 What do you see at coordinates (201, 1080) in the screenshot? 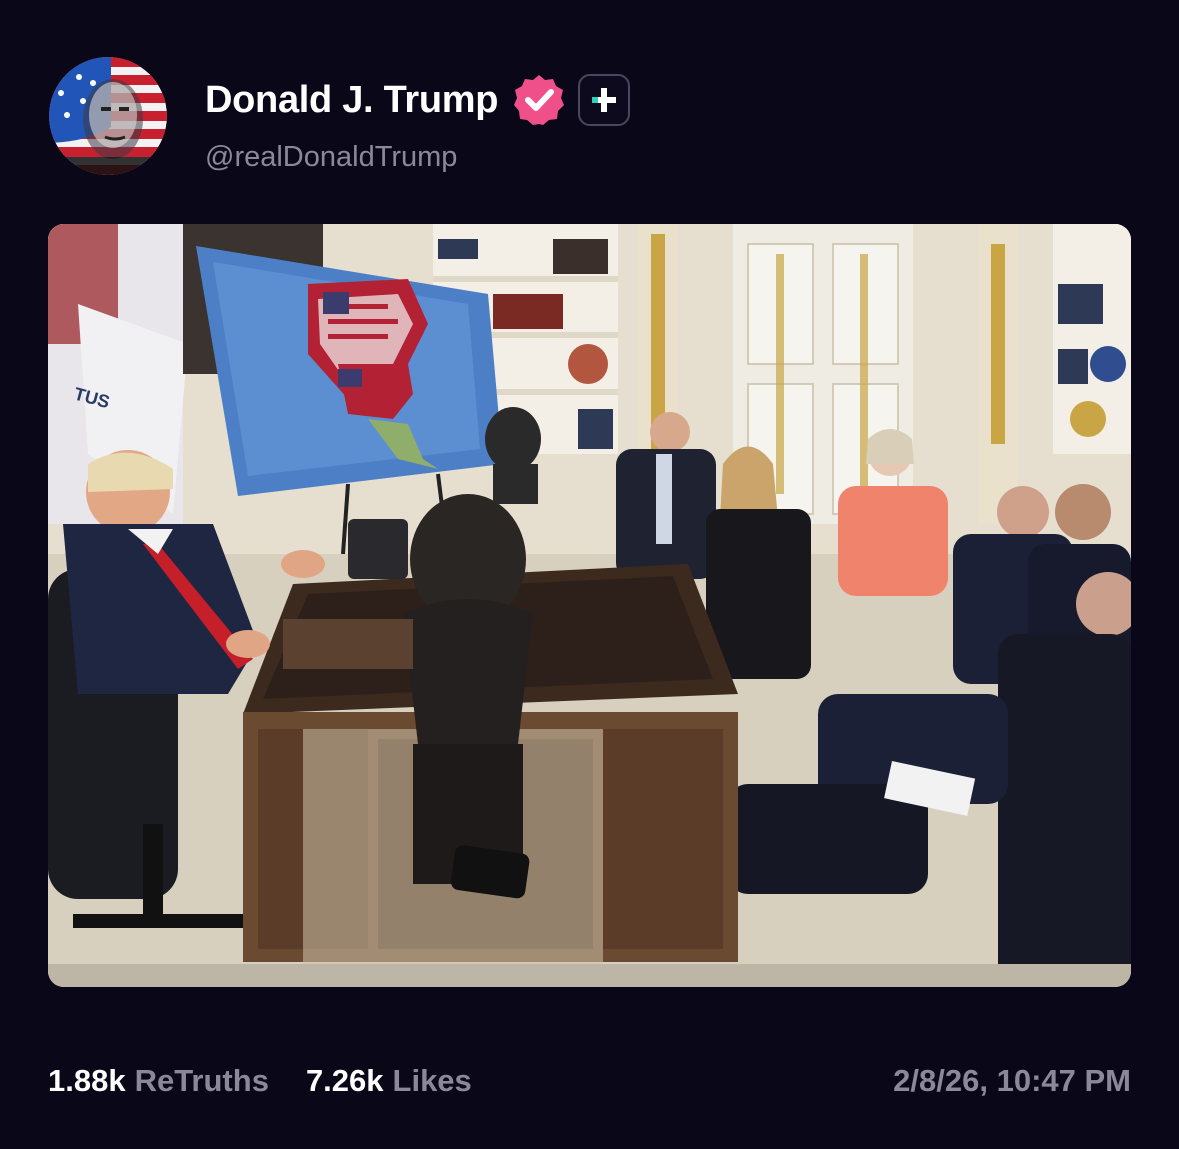
I see `retruths-label: ReTruths` at bounding box center [201, 1080].